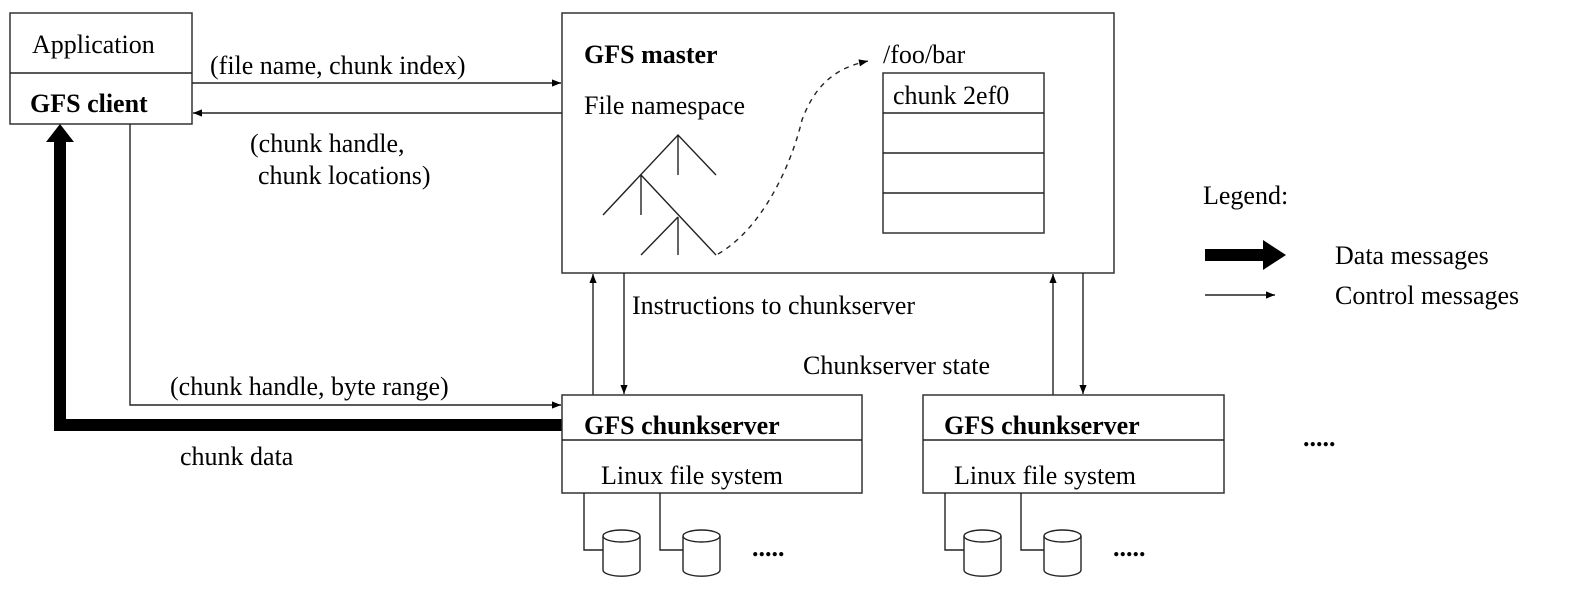  Describe the element at coordinates (664, 105) in the screenshot. I see `namespace-label: File namespace` at that location.